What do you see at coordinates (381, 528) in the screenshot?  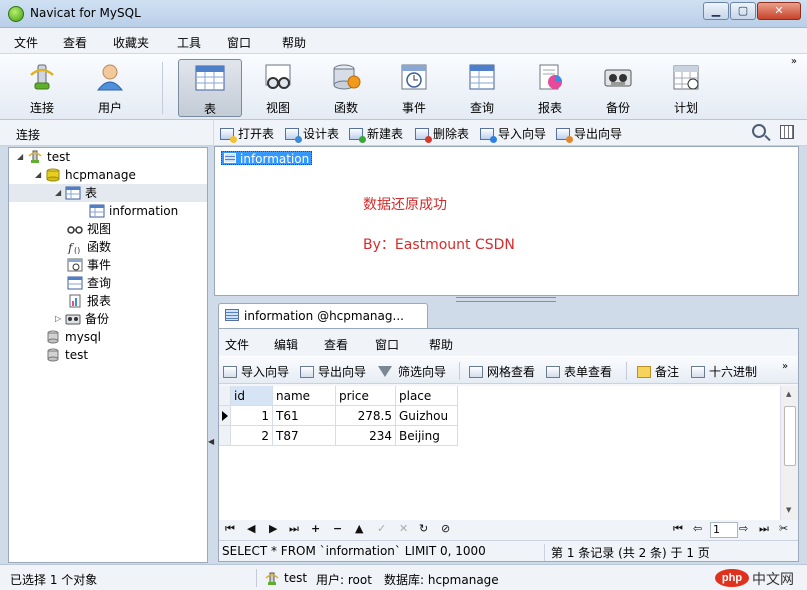 I see `commit-icon: ✓` at bounding box center [381, 528].